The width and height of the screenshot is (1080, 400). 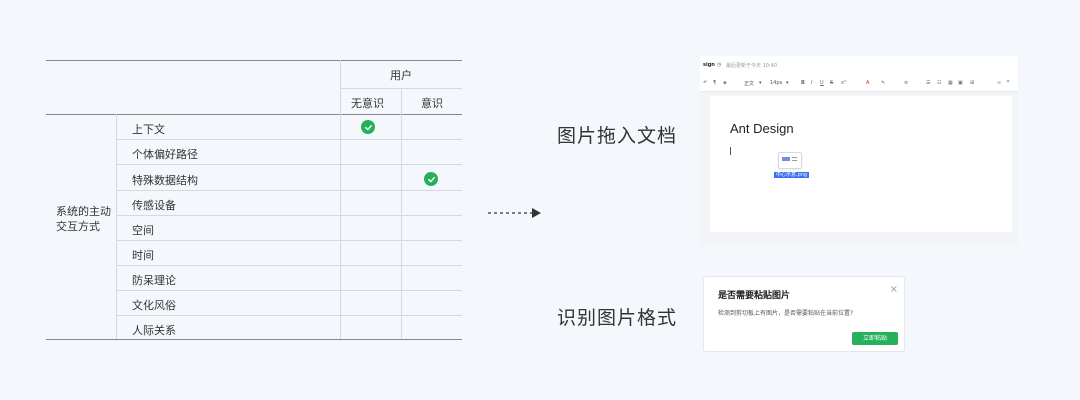 I want to click on paste-now-button: 立即粘贴, so click(x=875, y=338).